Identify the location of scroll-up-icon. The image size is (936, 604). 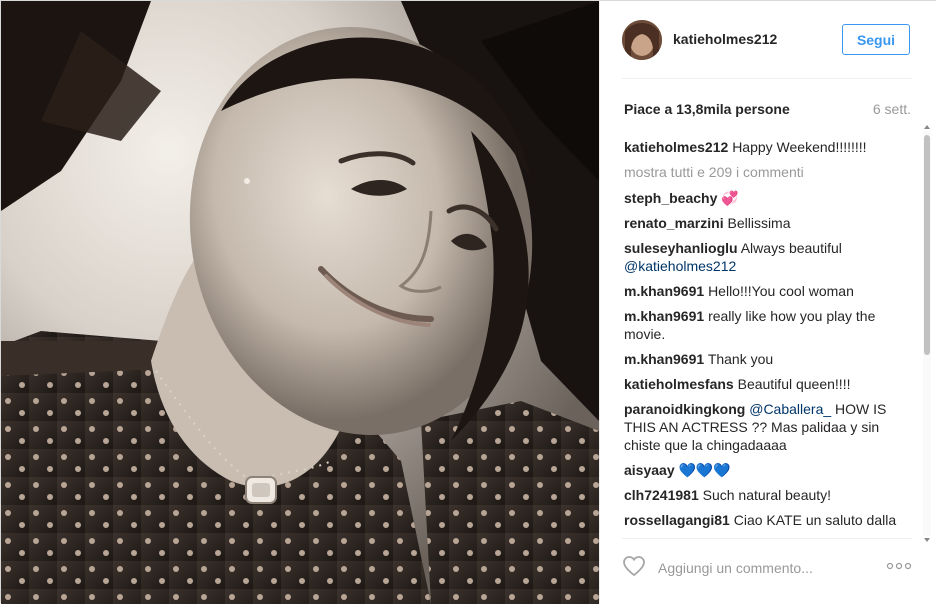
(927, 127).